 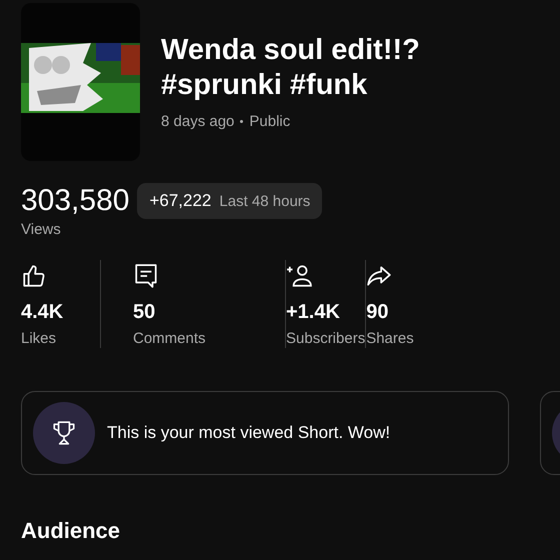 What do you see at coordinates (264, 201) in the screenshot?
I see `change-period: Last 48 hours` at bounding box center [264, 201].